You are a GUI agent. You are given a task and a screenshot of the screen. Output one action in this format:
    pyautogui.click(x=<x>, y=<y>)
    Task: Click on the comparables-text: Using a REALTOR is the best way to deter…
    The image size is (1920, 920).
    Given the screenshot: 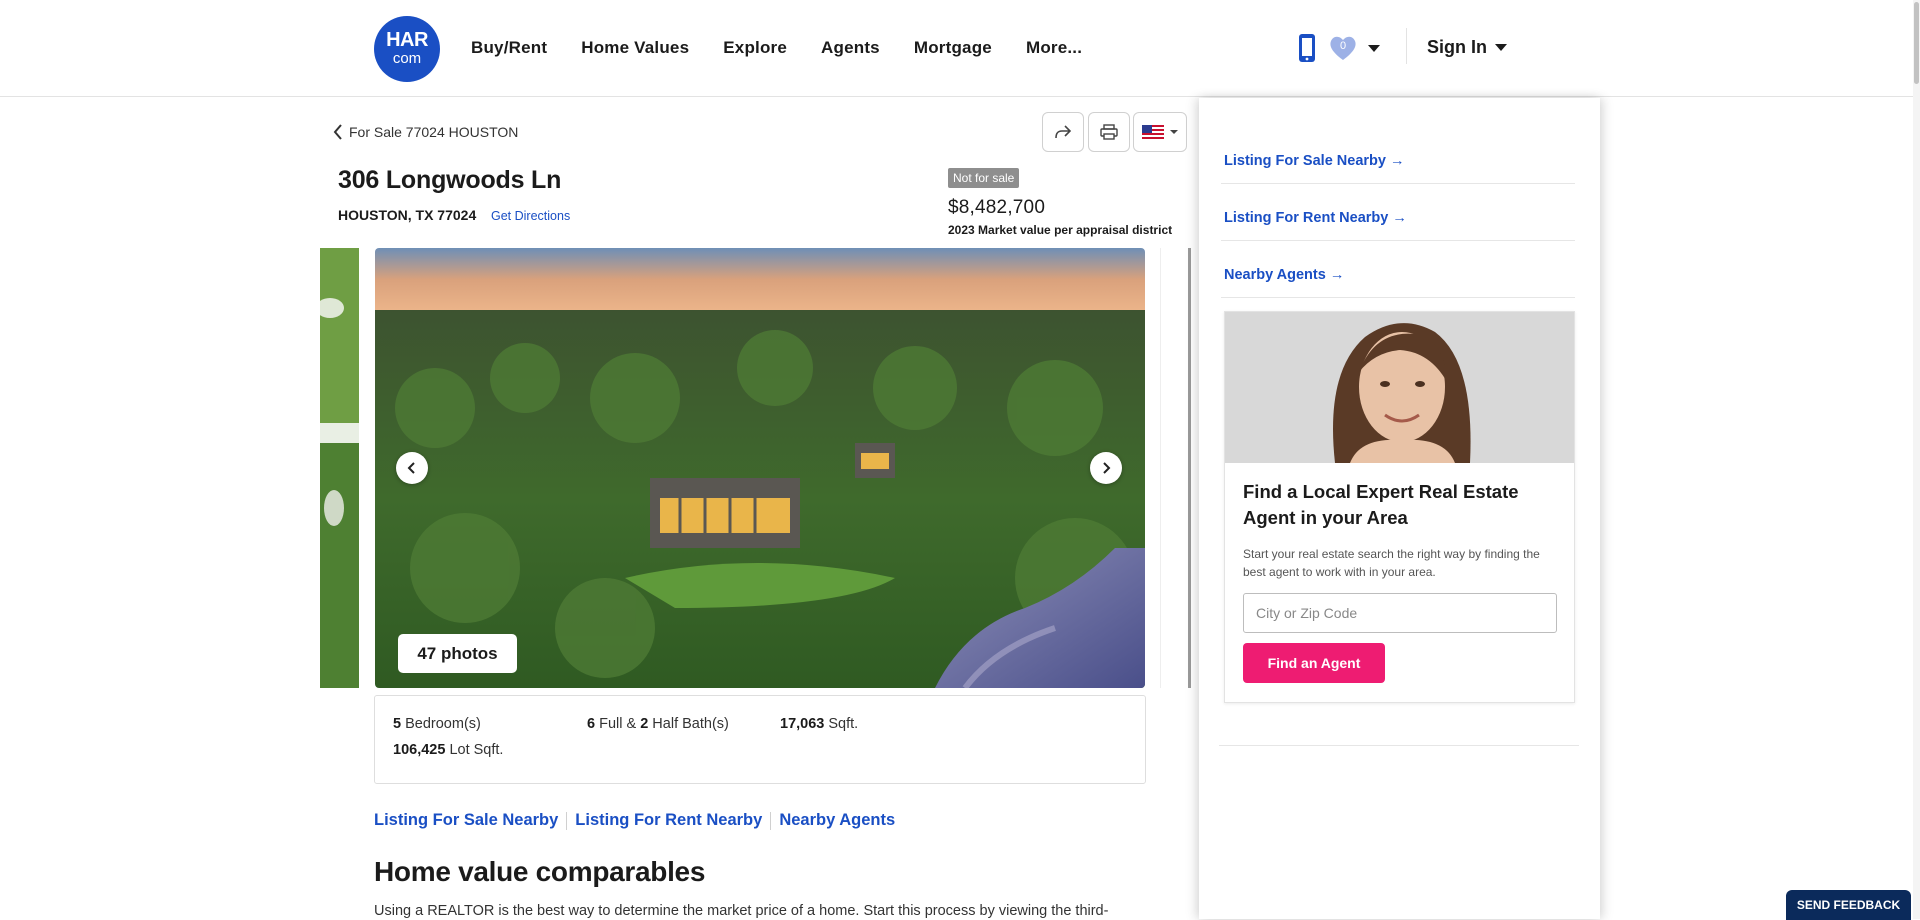 What is the action you would take?
    pyautogui.click(x=741, y=911)
    